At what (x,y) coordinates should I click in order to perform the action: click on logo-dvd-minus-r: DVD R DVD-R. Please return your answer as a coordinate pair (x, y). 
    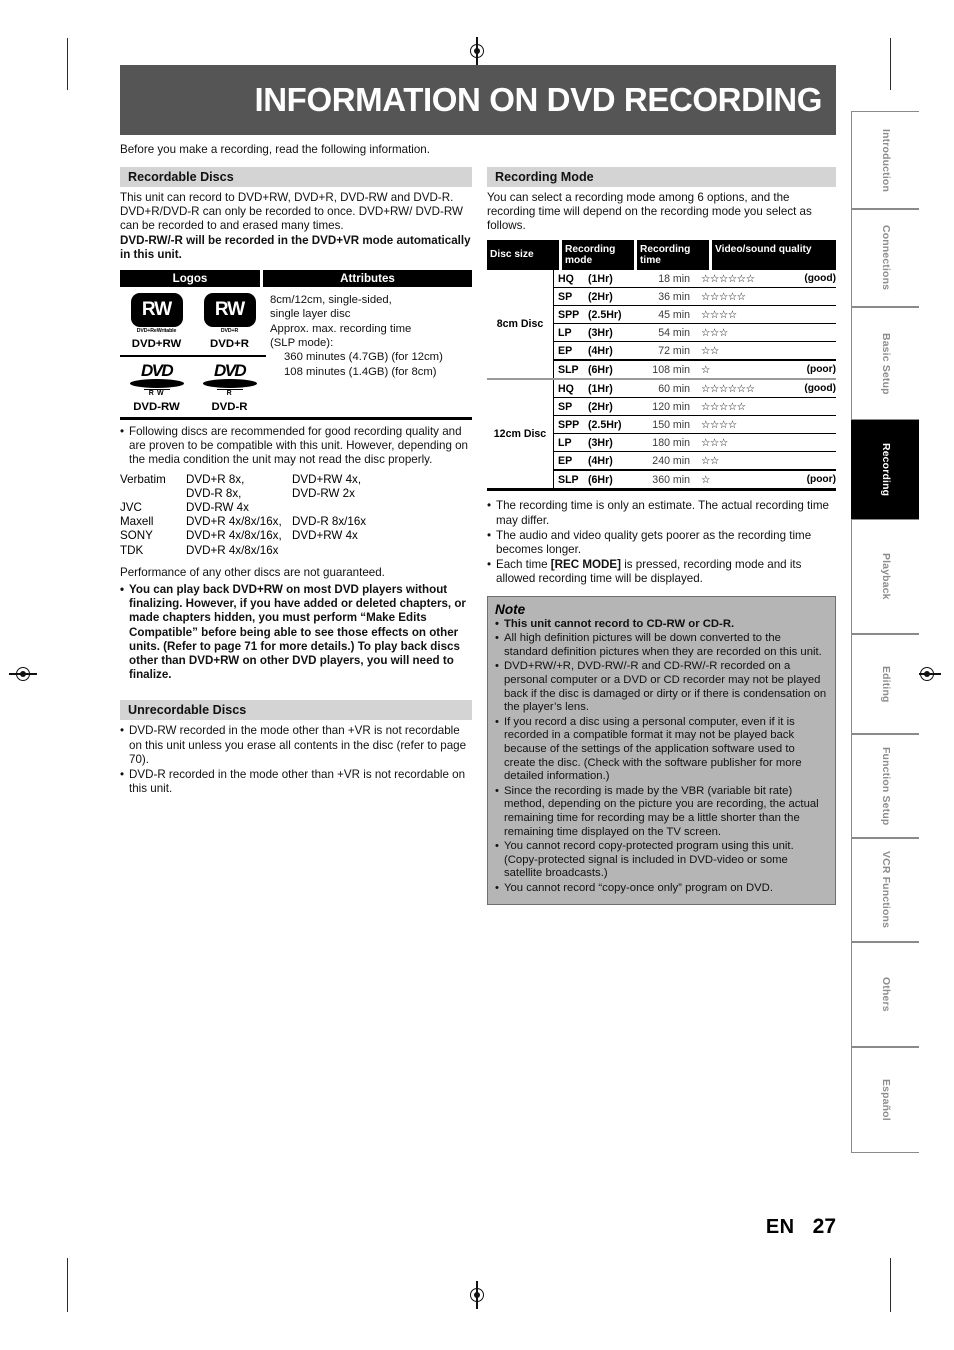
    Looking at the image, I should click on (229, 387).